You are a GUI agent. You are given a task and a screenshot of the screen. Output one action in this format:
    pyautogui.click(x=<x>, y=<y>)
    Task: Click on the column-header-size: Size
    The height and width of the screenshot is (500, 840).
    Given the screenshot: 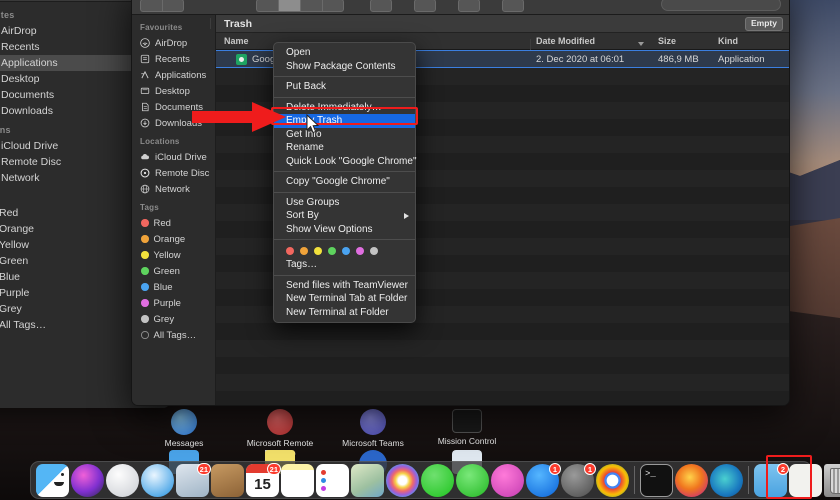 What is the action you would take?
    pyautogui.click(x=464, y=32)
    